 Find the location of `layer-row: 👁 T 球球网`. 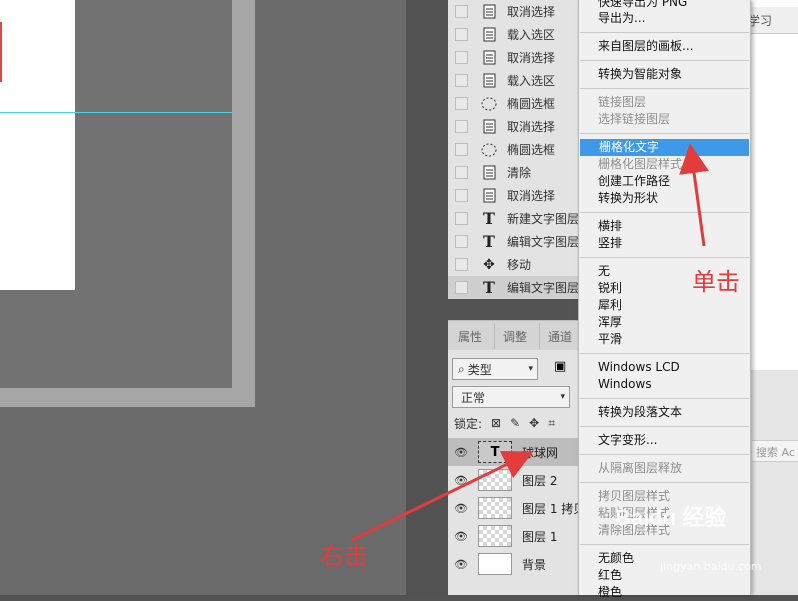

layer-row: 👁 T 球球网 is located at coordinates (514, 452).